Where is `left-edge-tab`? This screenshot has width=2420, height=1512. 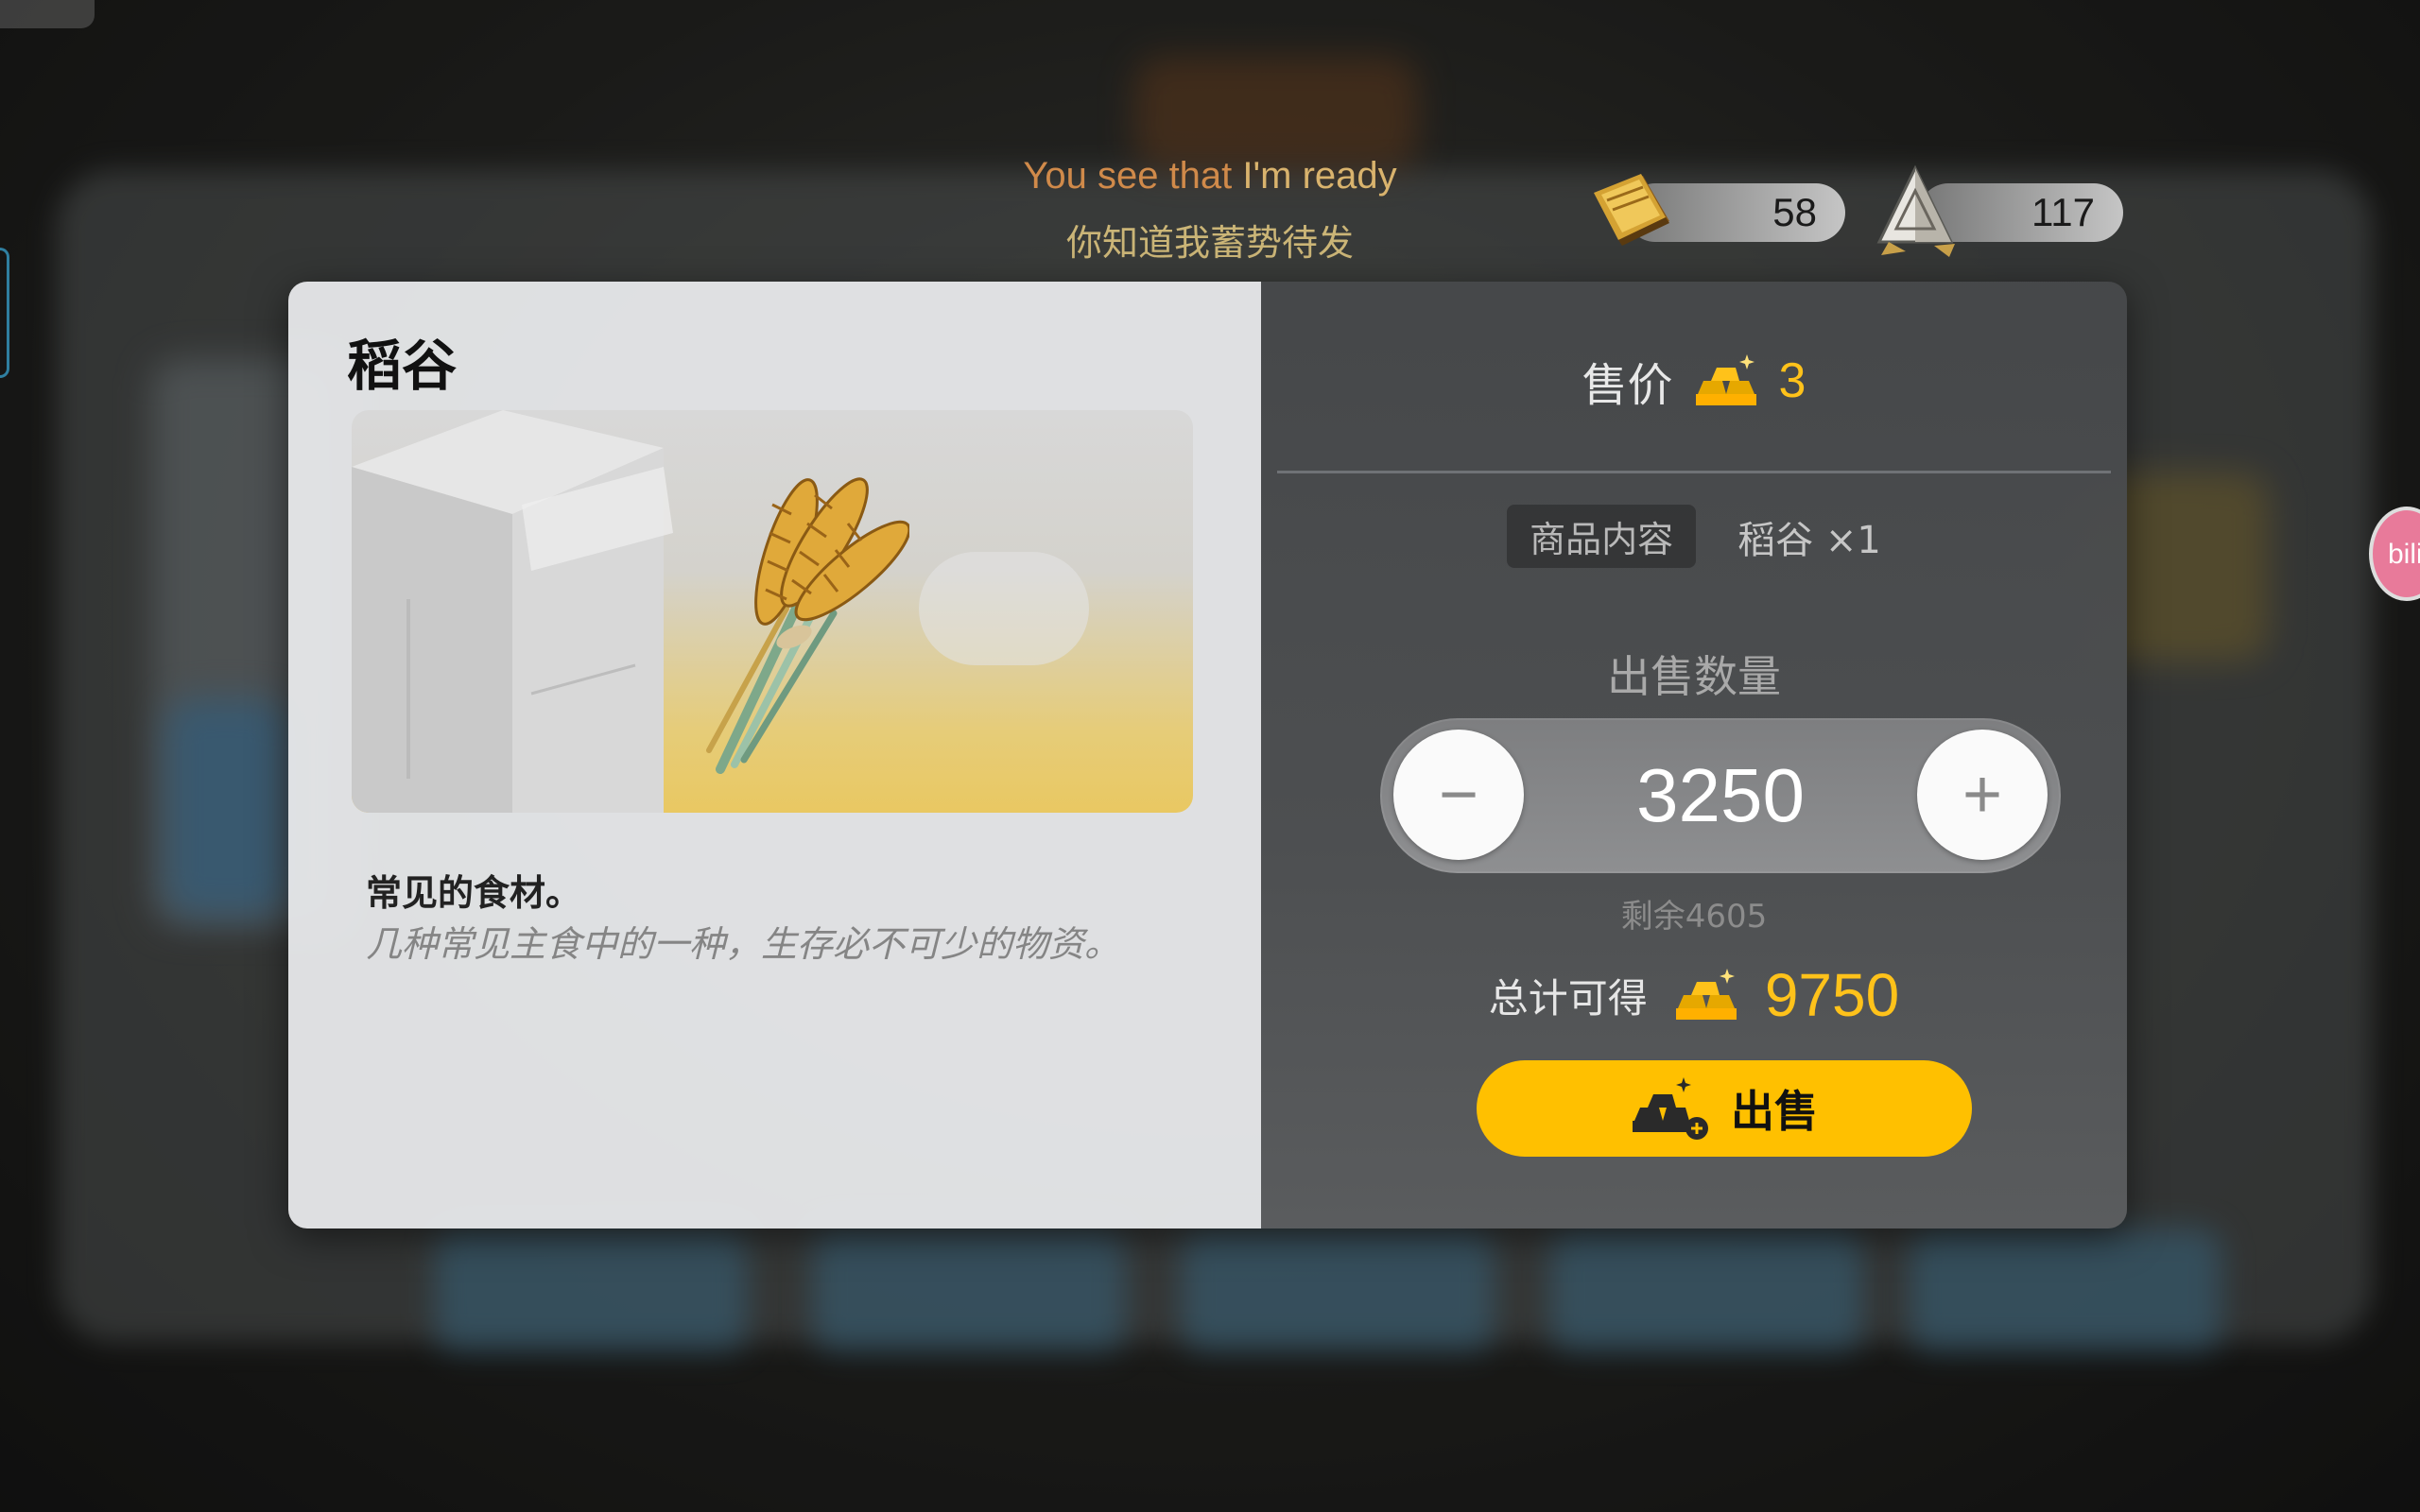
left-edge-tab is located at coordinates (4, 313).